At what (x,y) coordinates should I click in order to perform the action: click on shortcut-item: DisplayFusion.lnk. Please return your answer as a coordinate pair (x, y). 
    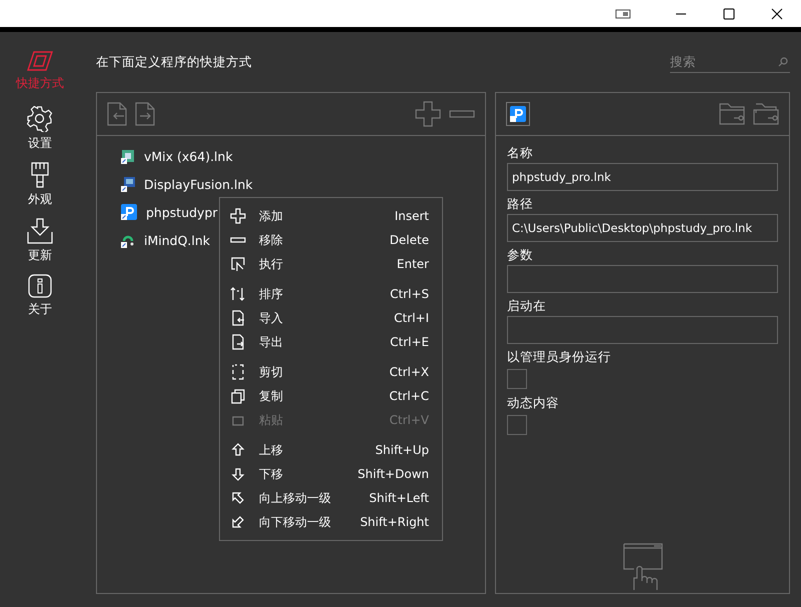
    Looking at the image, I should click on (187, 184).